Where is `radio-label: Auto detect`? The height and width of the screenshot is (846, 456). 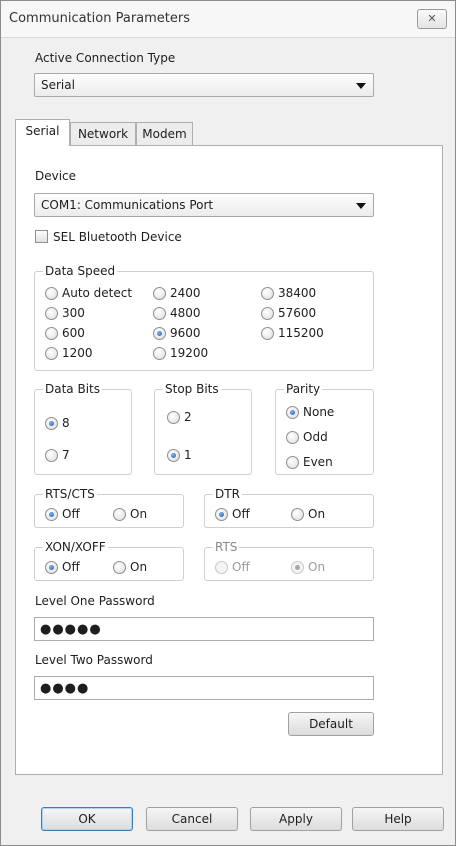 radio-label: Auto detect is located at coordinates (97, 293).